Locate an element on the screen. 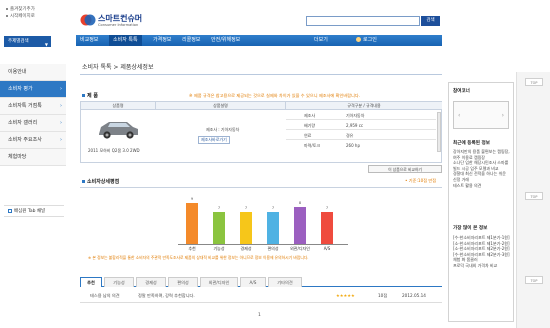 This screenshot has width=550, height=328. list-item: 테스트 활용 의견 is located at coordinates (481, 186).